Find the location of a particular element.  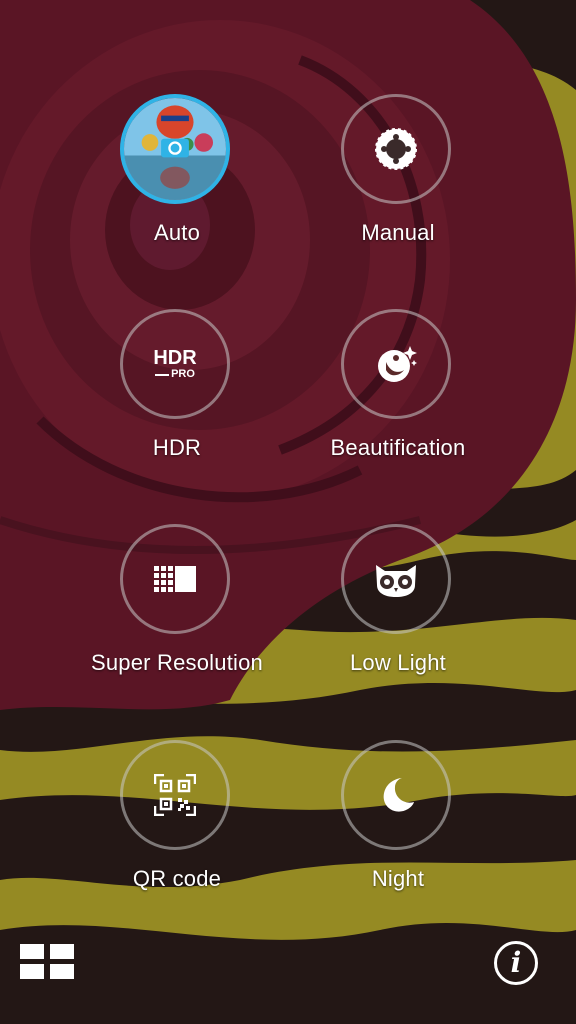

mode-low-light: Low Light is located at coordinates (398, 619).